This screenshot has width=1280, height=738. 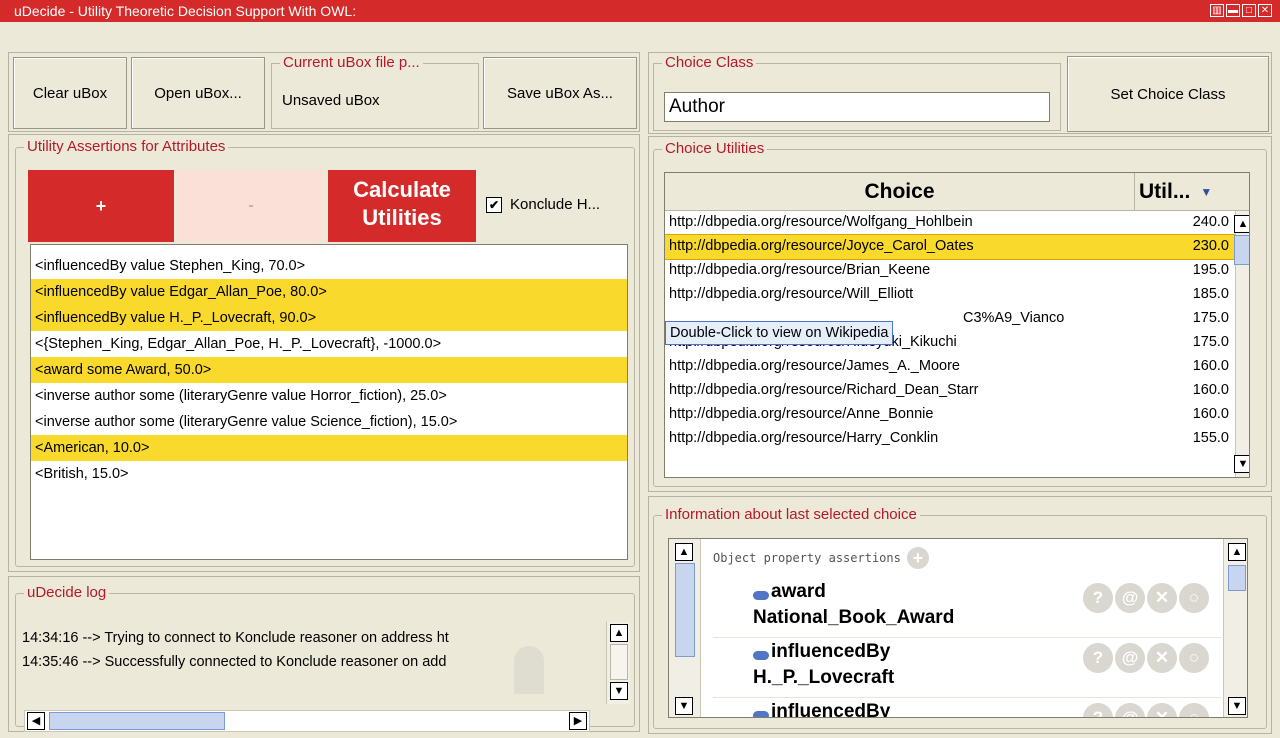 I want to click on tile-icon: ▥, so click(x=1217, y=10).